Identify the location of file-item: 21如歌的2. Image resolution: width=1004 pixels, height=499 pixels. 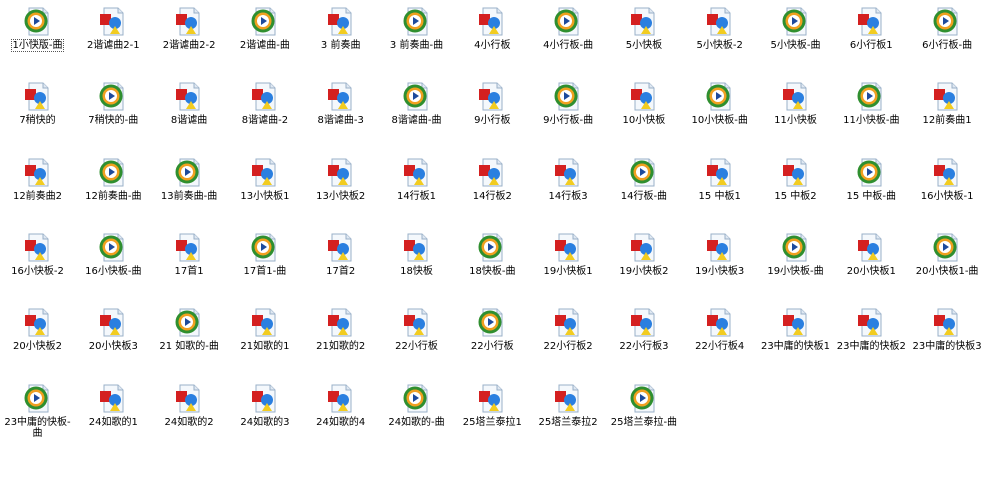
(340, 337).